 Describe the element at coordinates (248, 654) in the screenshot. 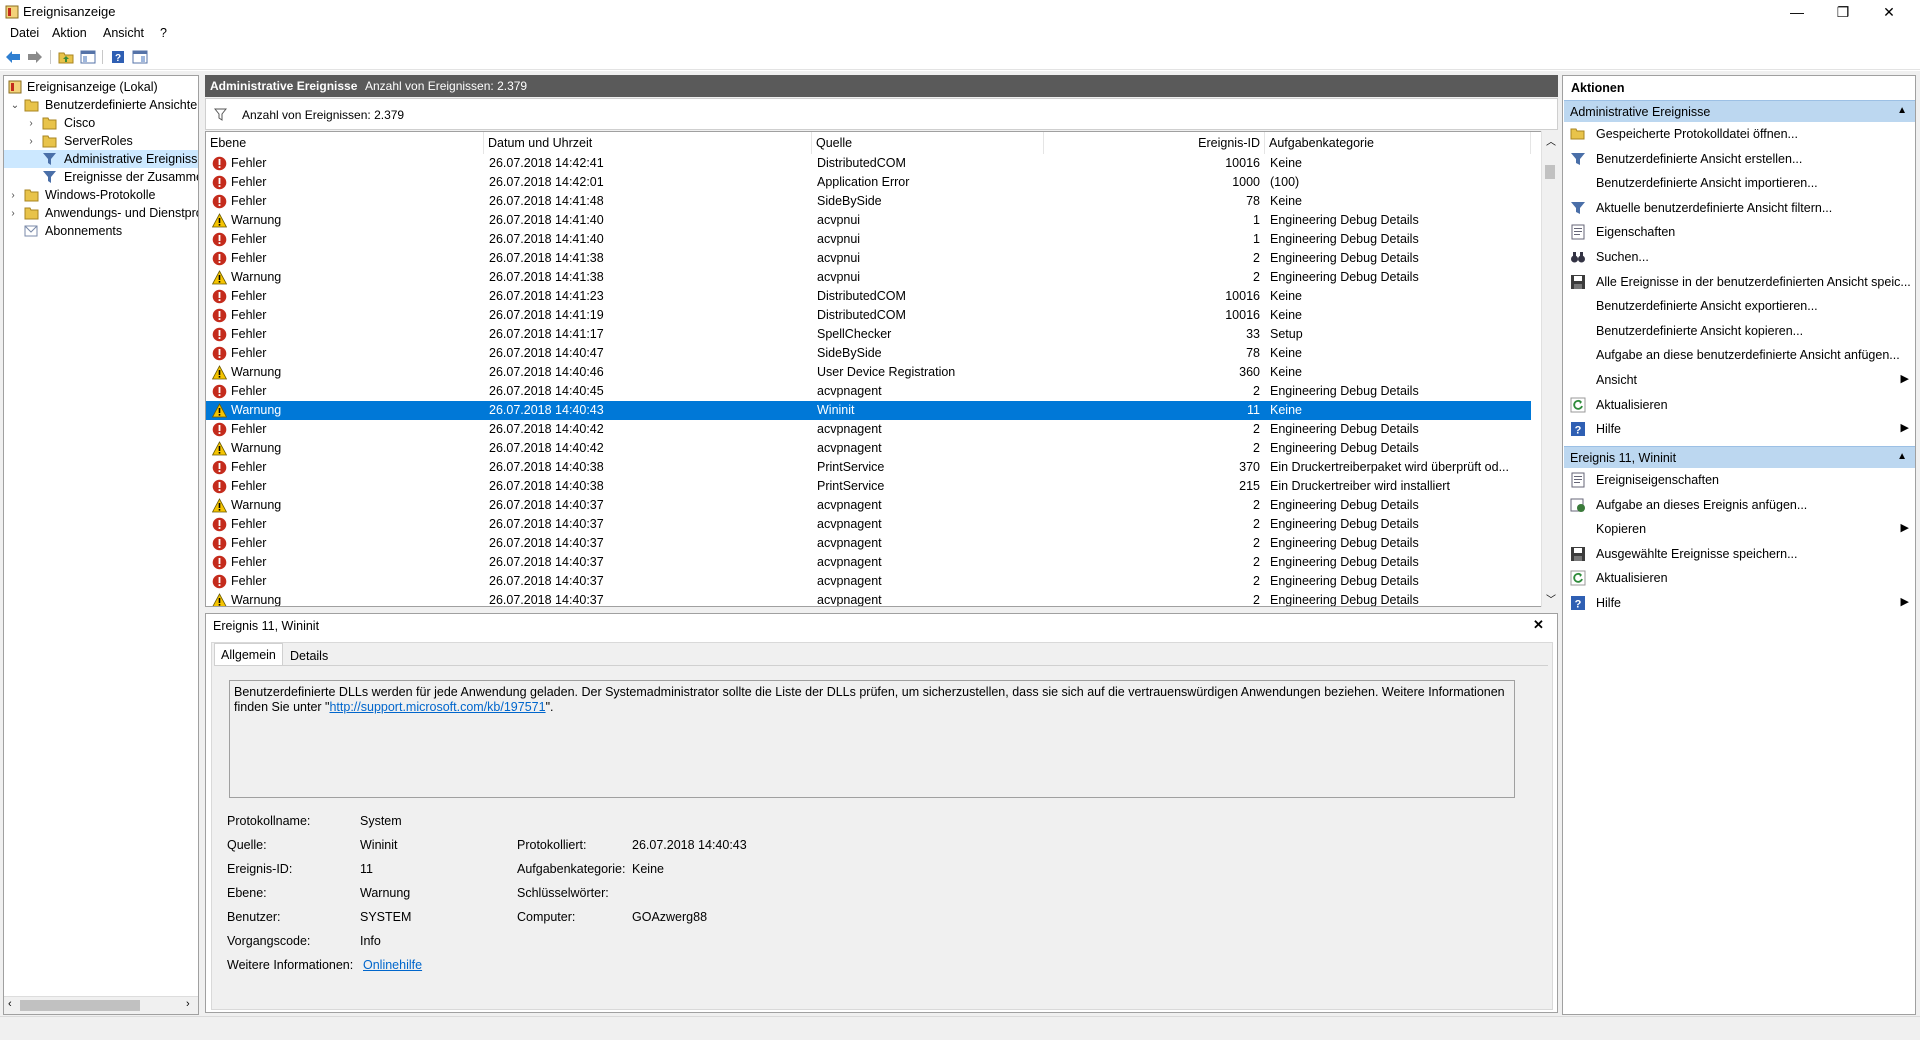

I see `tab-allgemein: Allgemein` at that location.